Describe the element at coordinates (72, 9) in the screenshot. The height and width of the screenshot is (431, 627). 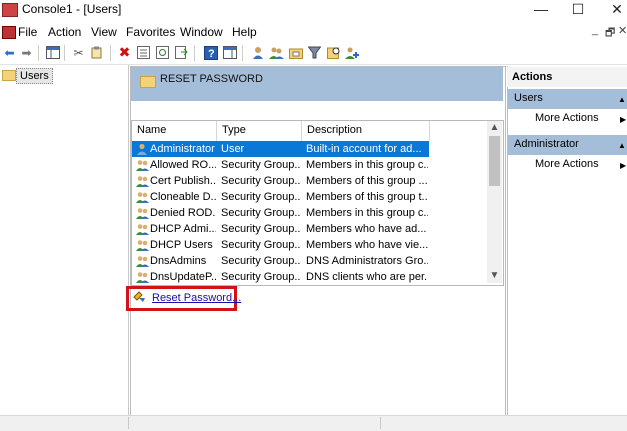
I see `window-title: Console1 - [Users]` at that location.